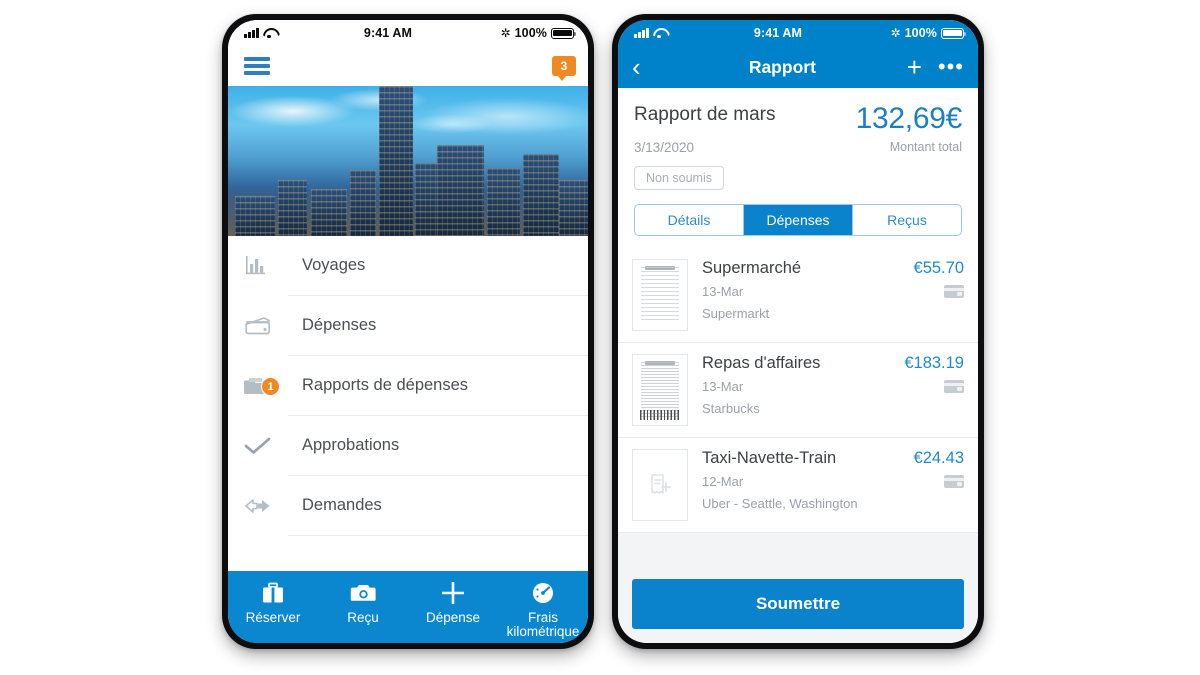 The image size is (1200, 675). What do you see at coordinates (664, 147) in the screenshot?
I see `report-date: 3/13/2020` at bounding box center [664, 147].